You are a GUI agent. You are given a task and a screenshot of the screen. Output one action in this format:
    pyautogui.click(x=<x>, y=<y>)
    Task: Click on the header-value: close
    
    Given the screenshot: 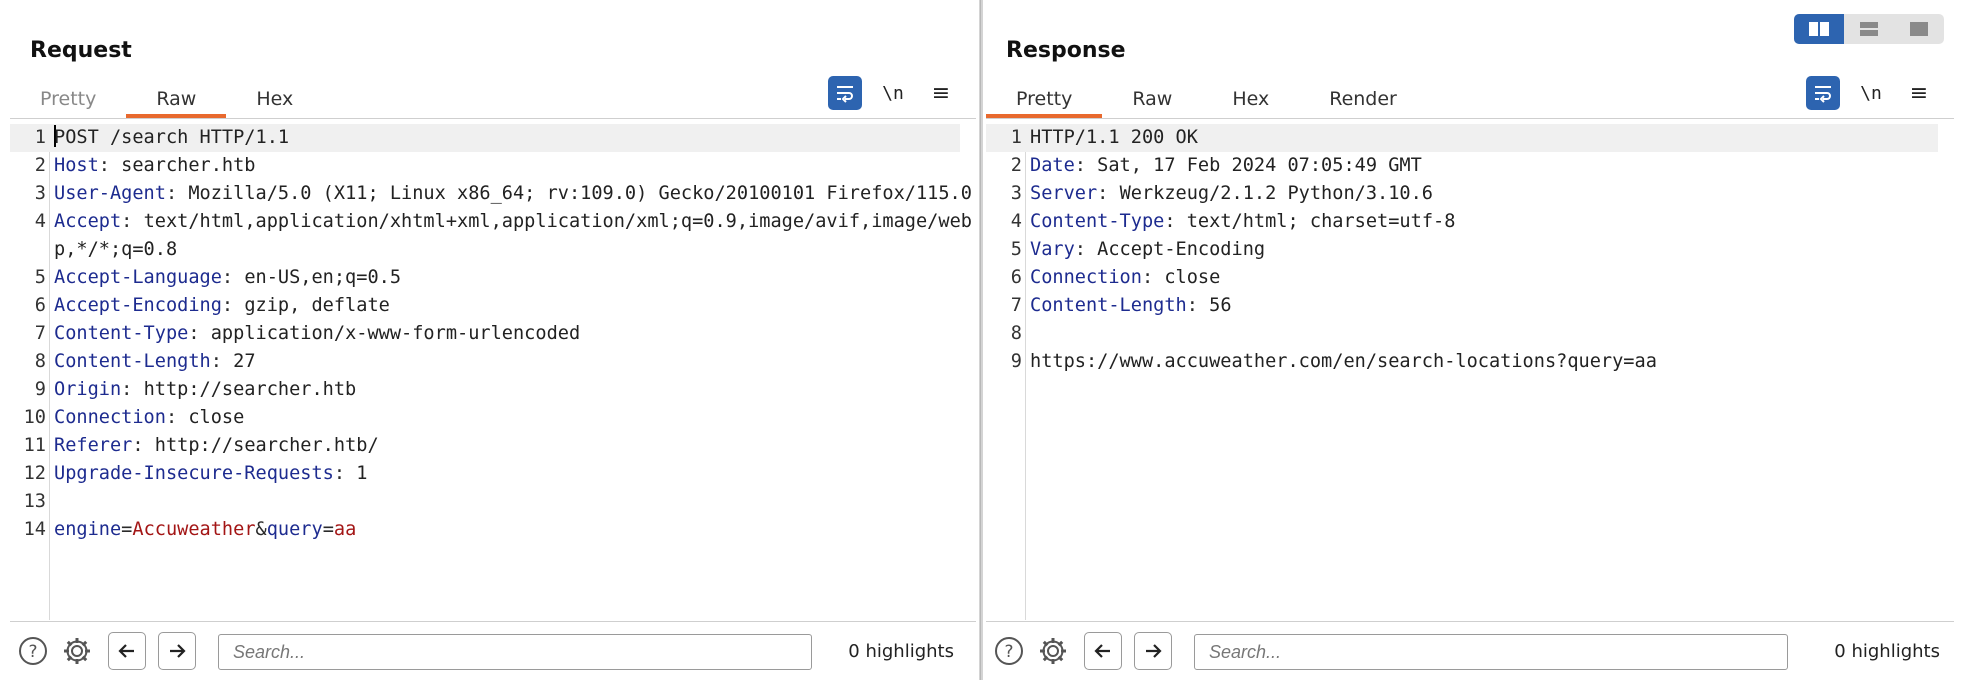 What is the action you would take?
    pyautogui.click(x=216, y=417)
    